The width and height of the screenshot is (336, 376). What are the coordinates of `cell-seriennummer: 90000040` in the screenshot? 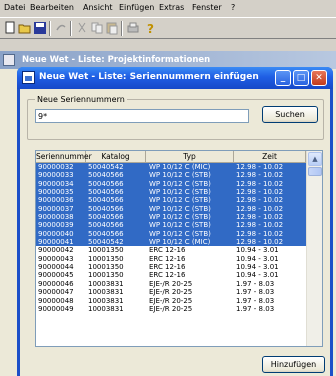 It's located at (56, 233).